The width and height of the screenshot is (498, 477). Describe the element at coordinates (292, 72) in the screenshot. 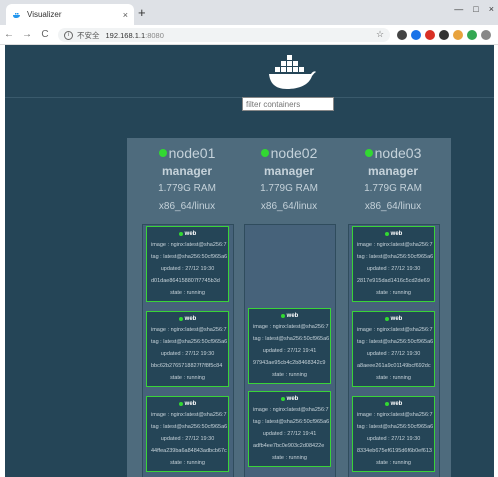

I see `docker-logo-icon` at that location.